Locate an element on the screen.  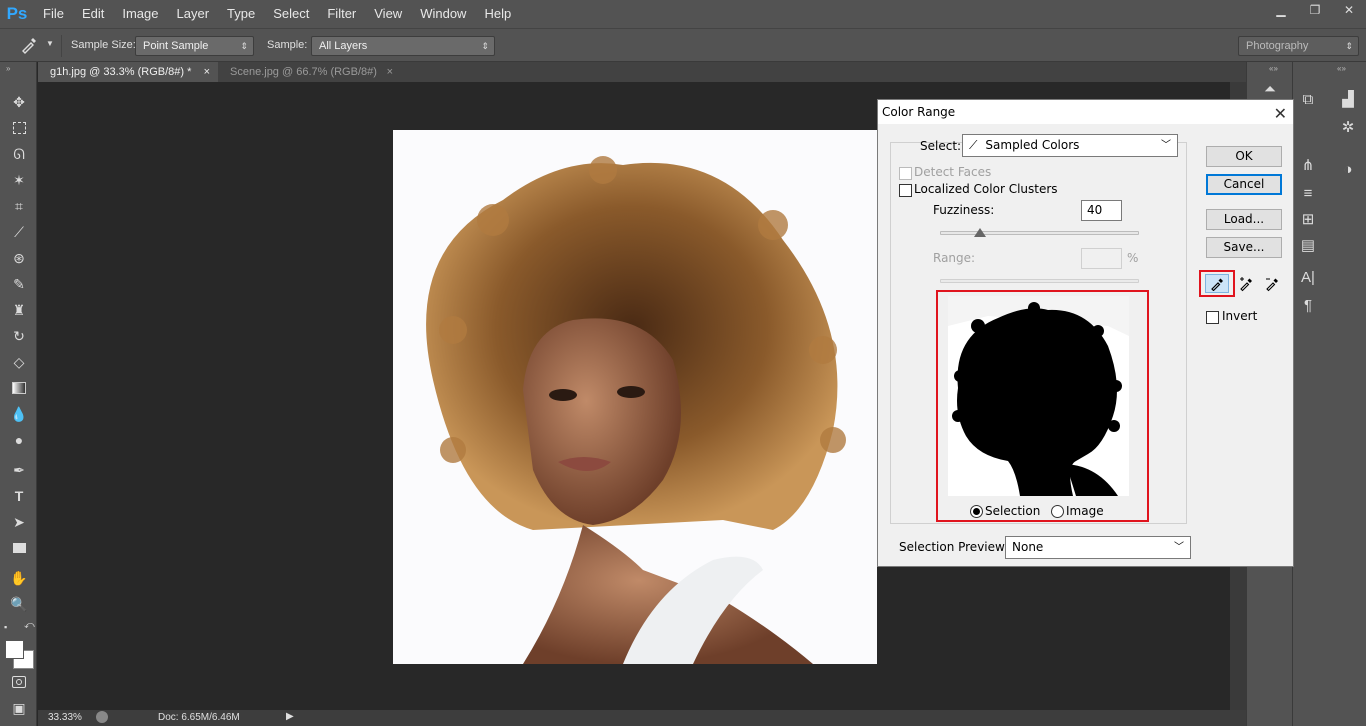
cancel-button: Cancel is located at coordinates (1244, 184).